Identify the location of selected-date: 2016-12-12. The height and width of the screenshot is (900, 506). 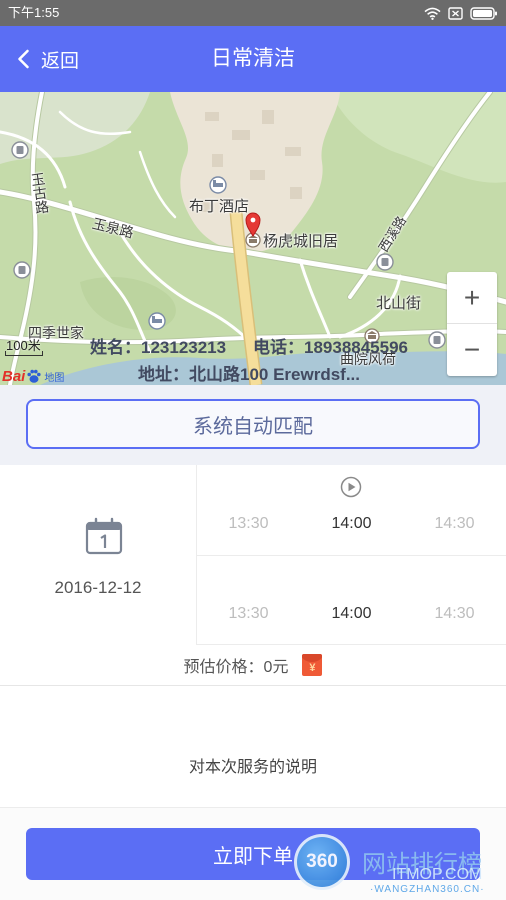
(98, 587).